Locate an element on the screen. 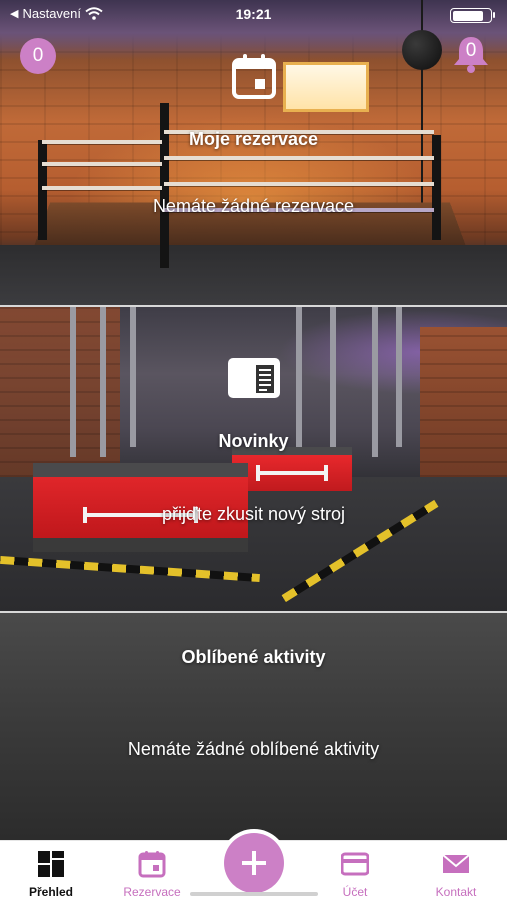 The image size is (507, 901). favorites-empty-text: Nemáte žádné oblíbené aktivity is located at coordinates (253, 749).